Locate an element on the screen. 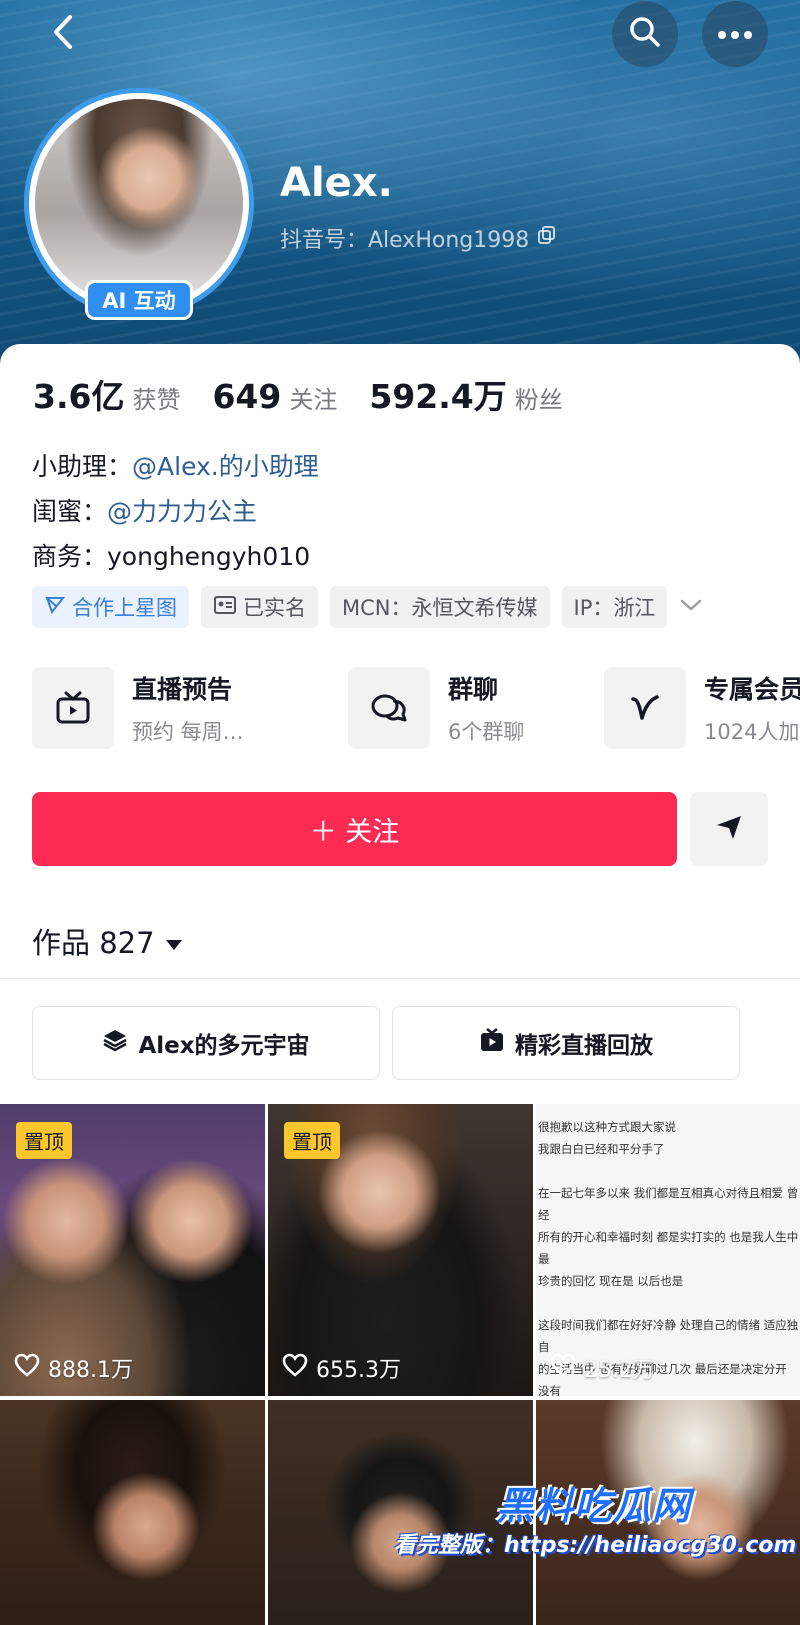 The image size is (800, 1625). watermark-logo: 黑料吃瓜网 is located at coordinates (594, 1506).